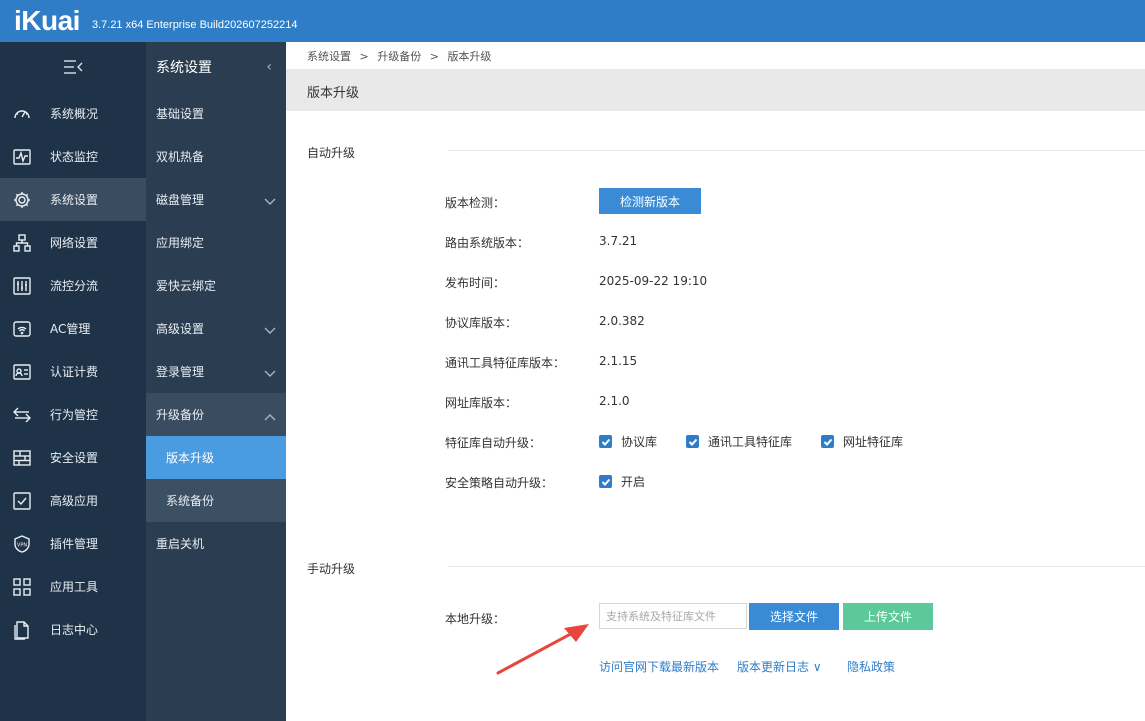 The width and height of the screenshot is (1145, 721). I want to click on sidebar-item-flow-control: 流控分流, so click(73, 285).